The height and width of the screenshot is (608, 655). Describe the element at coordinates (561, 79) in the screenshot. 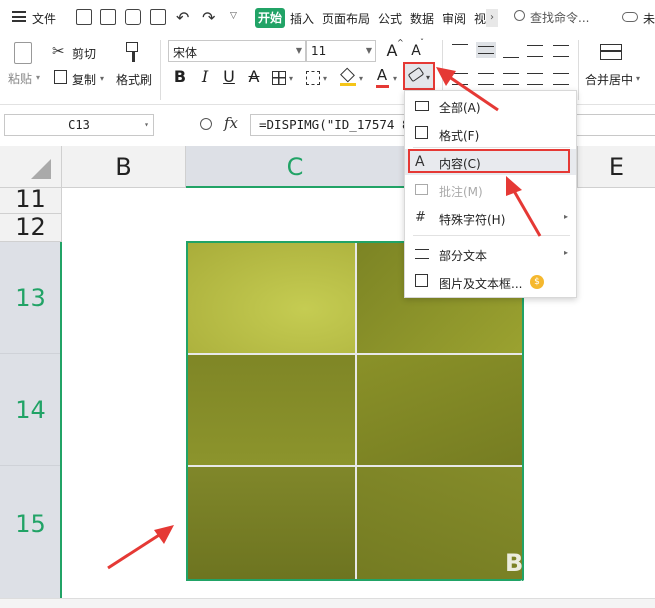

I see `distribute-icon` at that location.